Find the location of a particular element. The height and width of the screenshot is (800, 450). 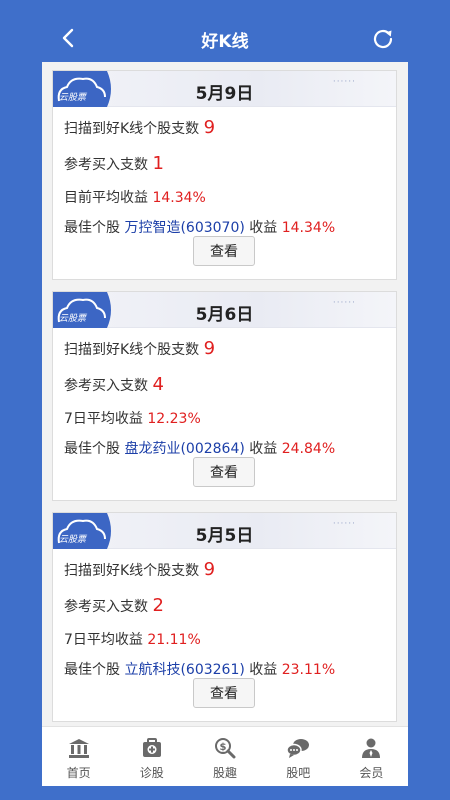

avg-value: 21.11% is located at coordinates (174, 640).